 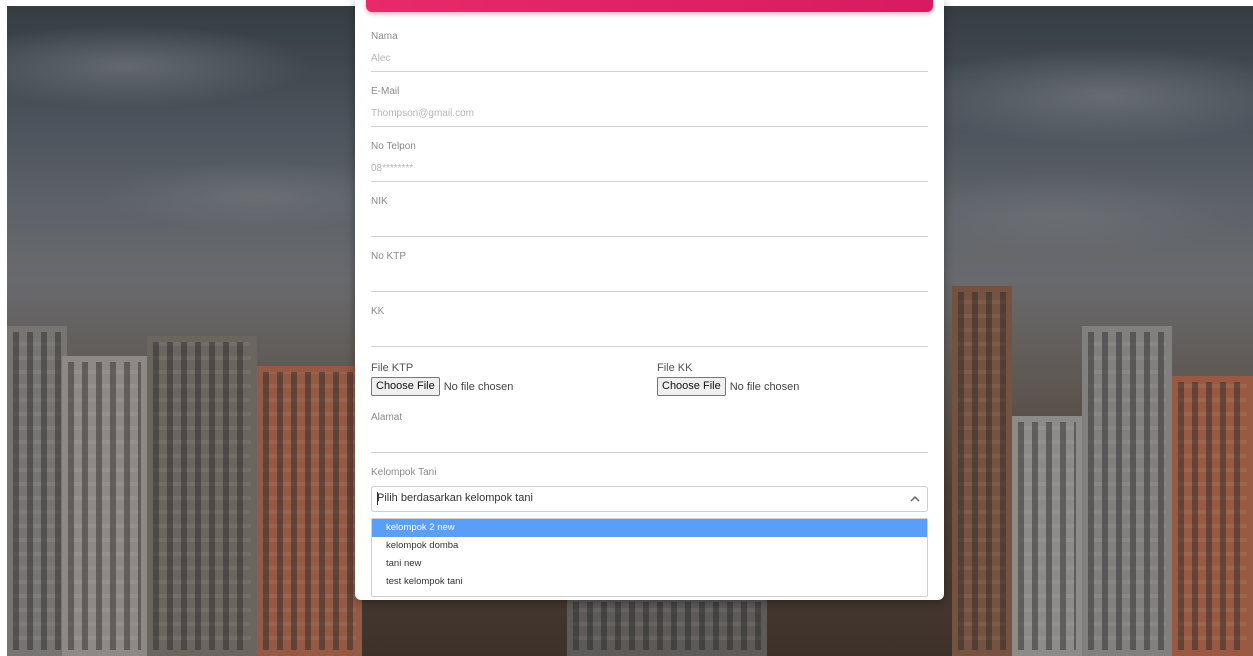 I want to click on field-email: E-Mail Thompson@gmail.com, so click(x=649, y=106).